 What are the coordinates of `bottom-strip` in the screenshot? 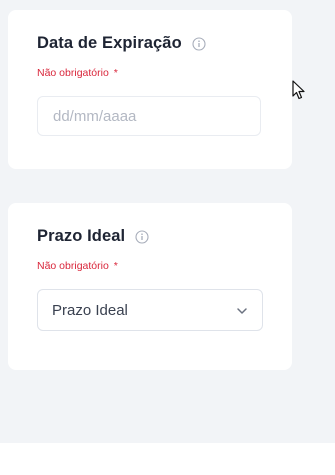 It's located at (167, 459).